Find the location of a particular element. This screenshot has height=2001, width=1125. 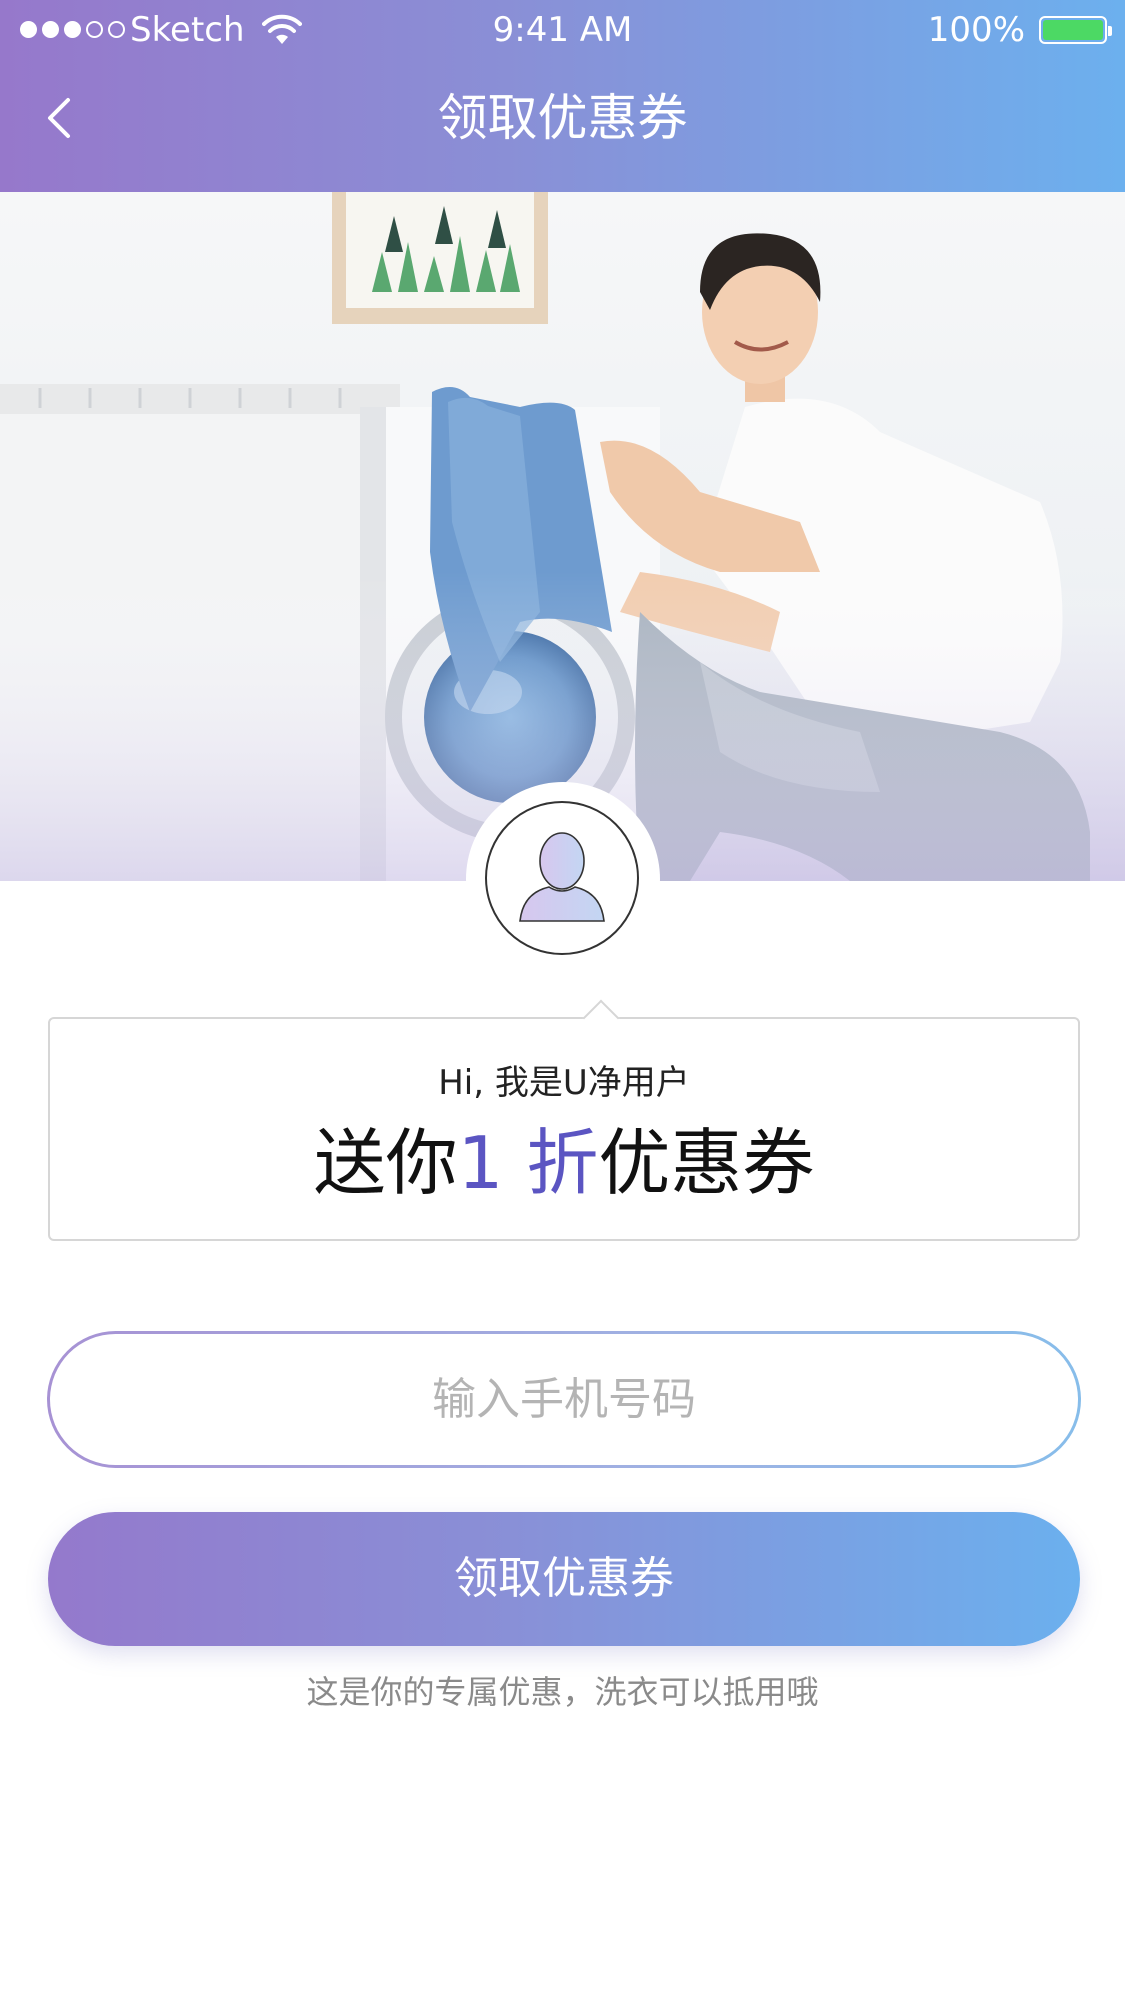

card-pointer is located at coordinates (601, 1018).